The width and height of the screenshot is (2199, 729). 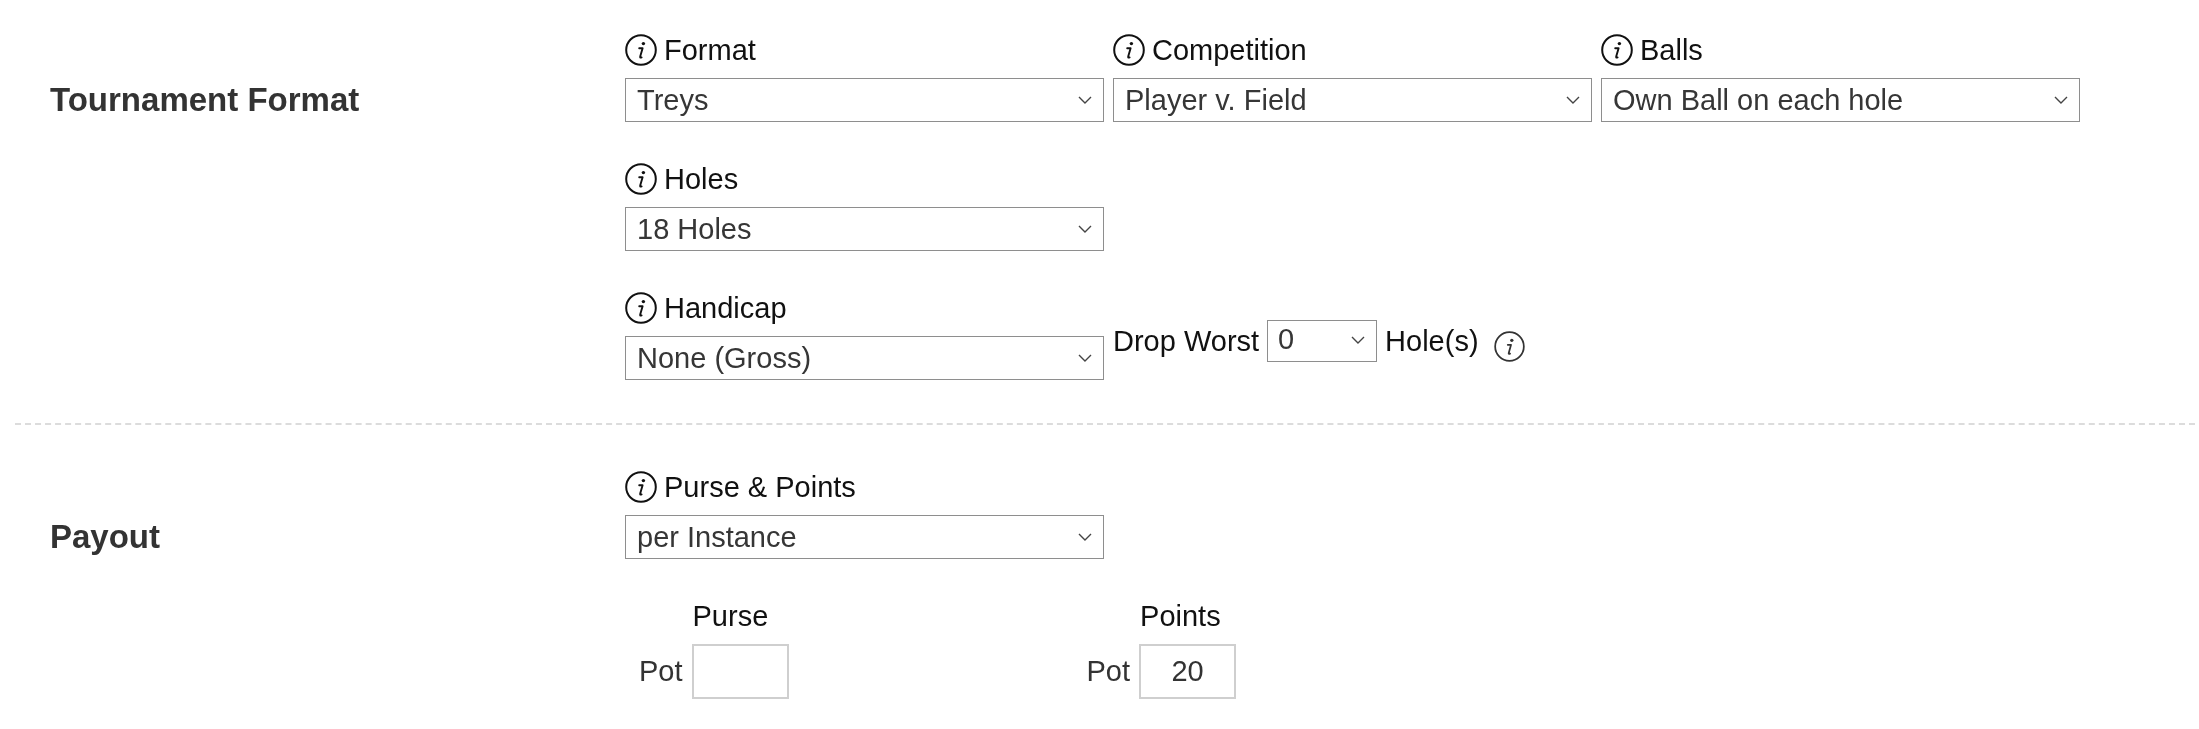 I want to click on field-label: Holes, so click(x=701, y=179).